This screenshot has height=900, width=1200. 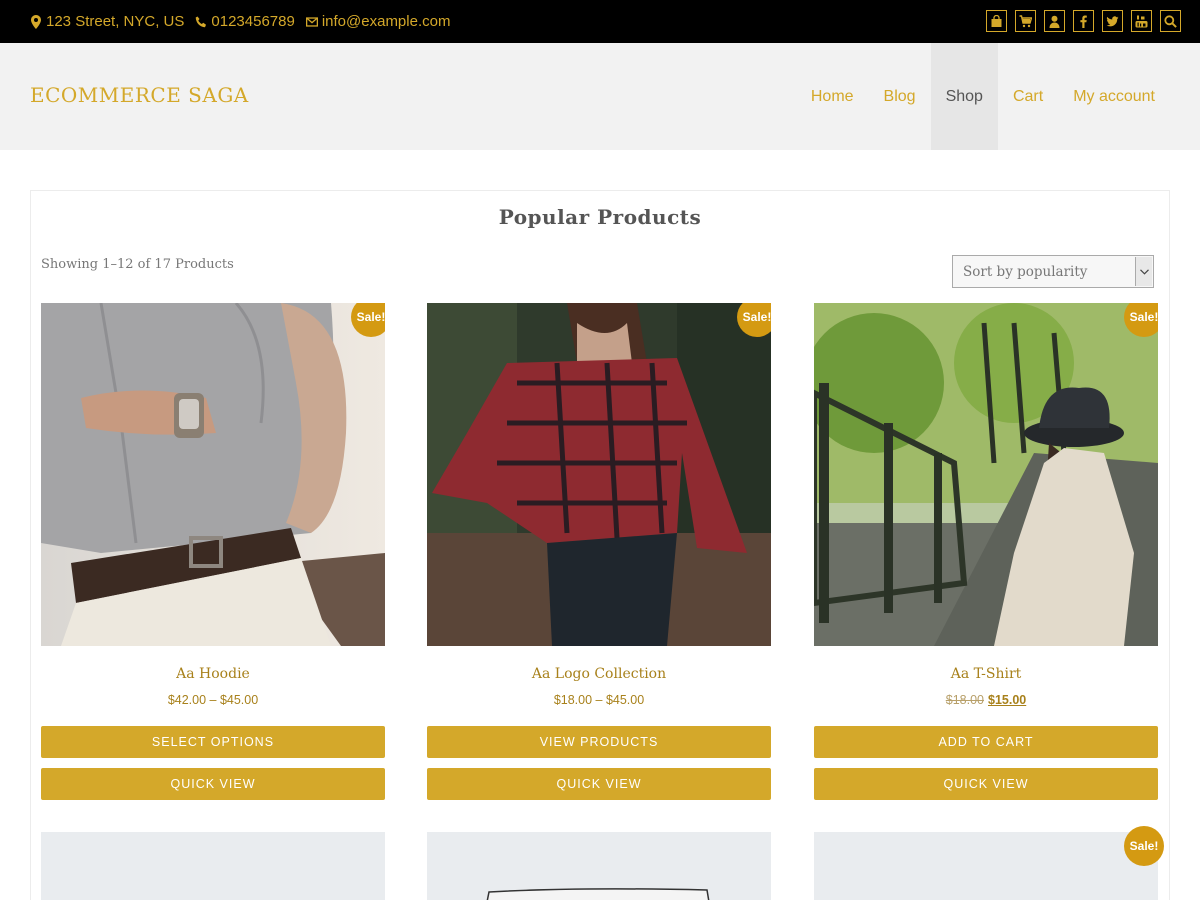 I want to click on address-item: 123 Street, NYC, US, so click(x=107, y=21).